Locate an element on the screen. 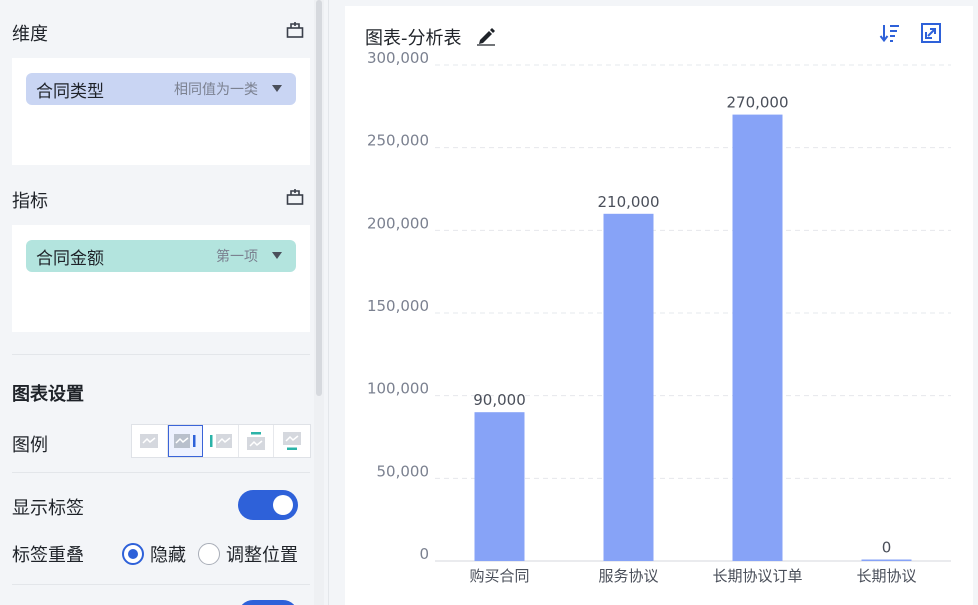 This screenshot has height=605, width=978. y-tick-label: 150,000 is located at coordinates (398, 306).